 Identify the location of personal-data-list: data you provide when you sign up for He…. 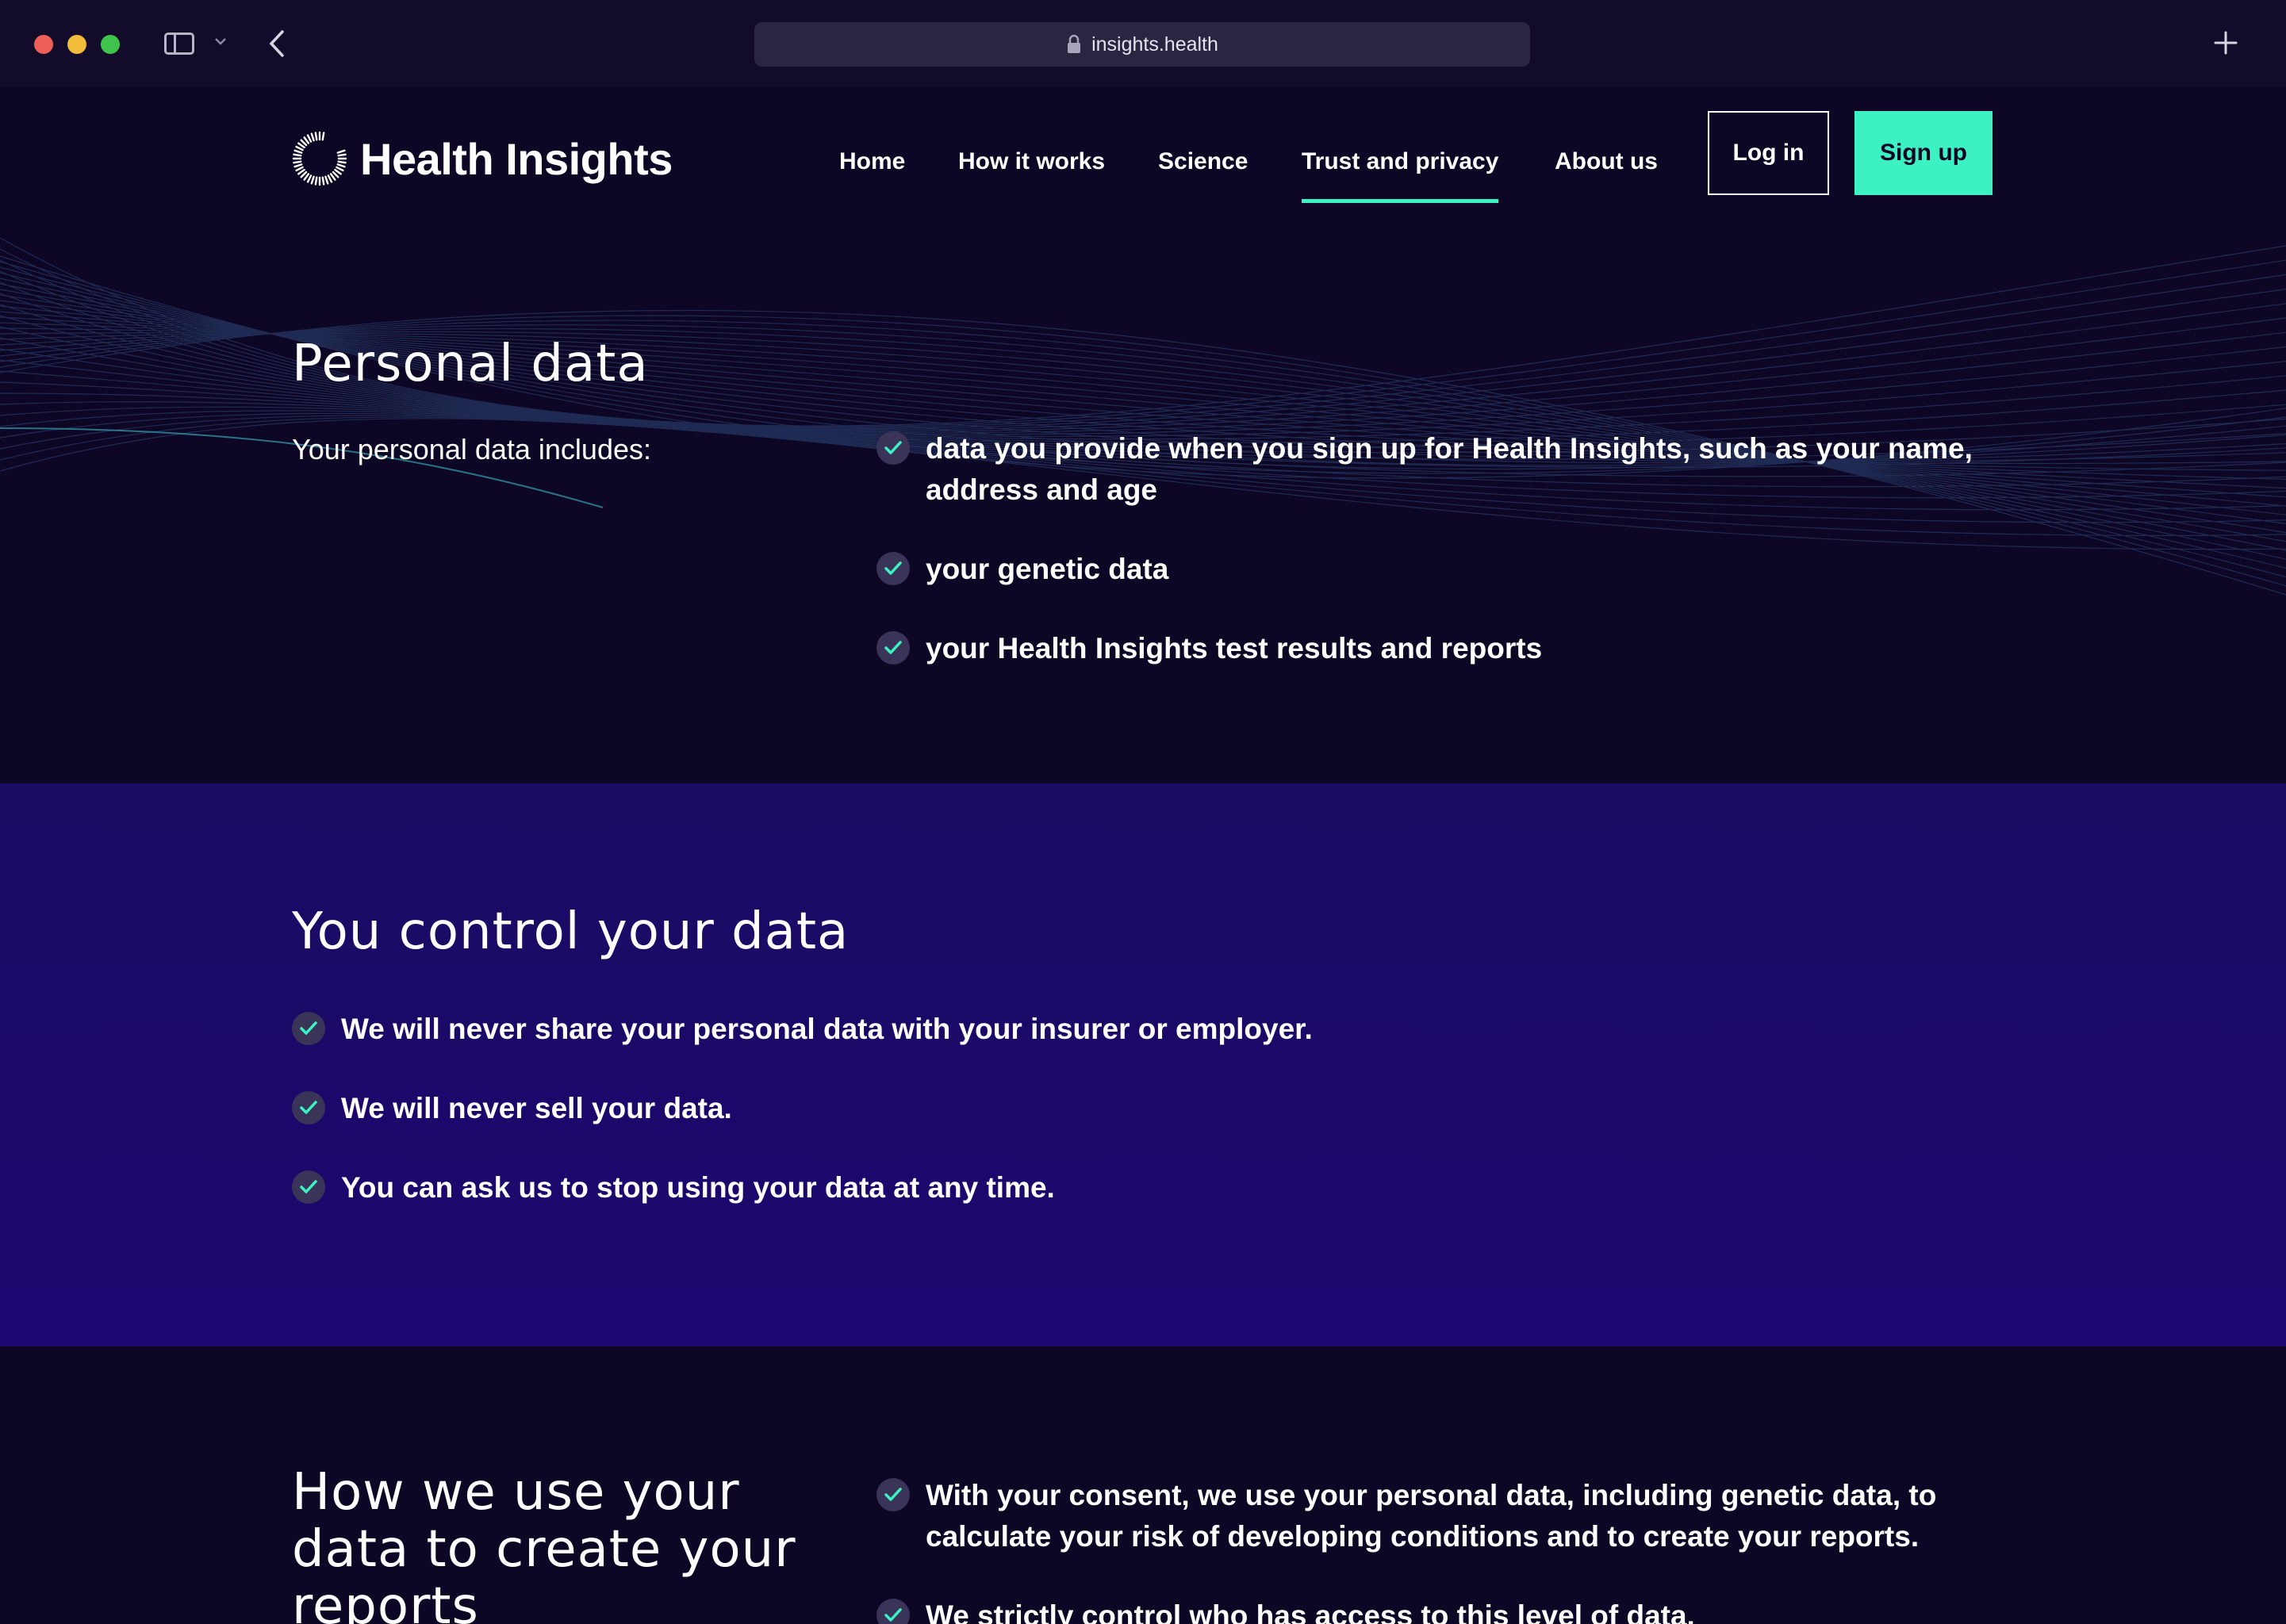
(1439, 548).